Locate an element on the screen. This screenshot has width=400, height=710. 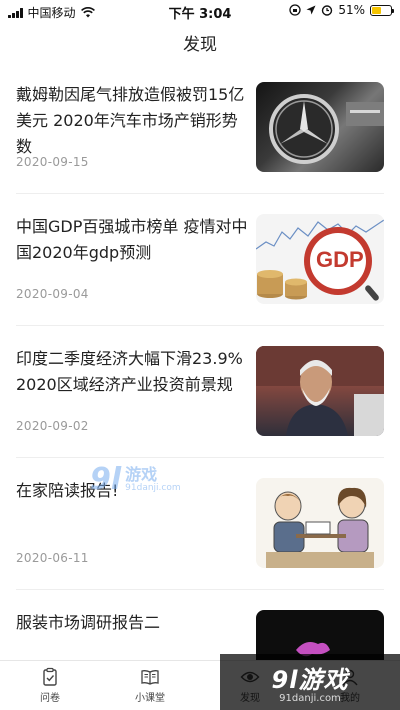
article-date: 2020-09-02 is located at coordinates (52, 426).